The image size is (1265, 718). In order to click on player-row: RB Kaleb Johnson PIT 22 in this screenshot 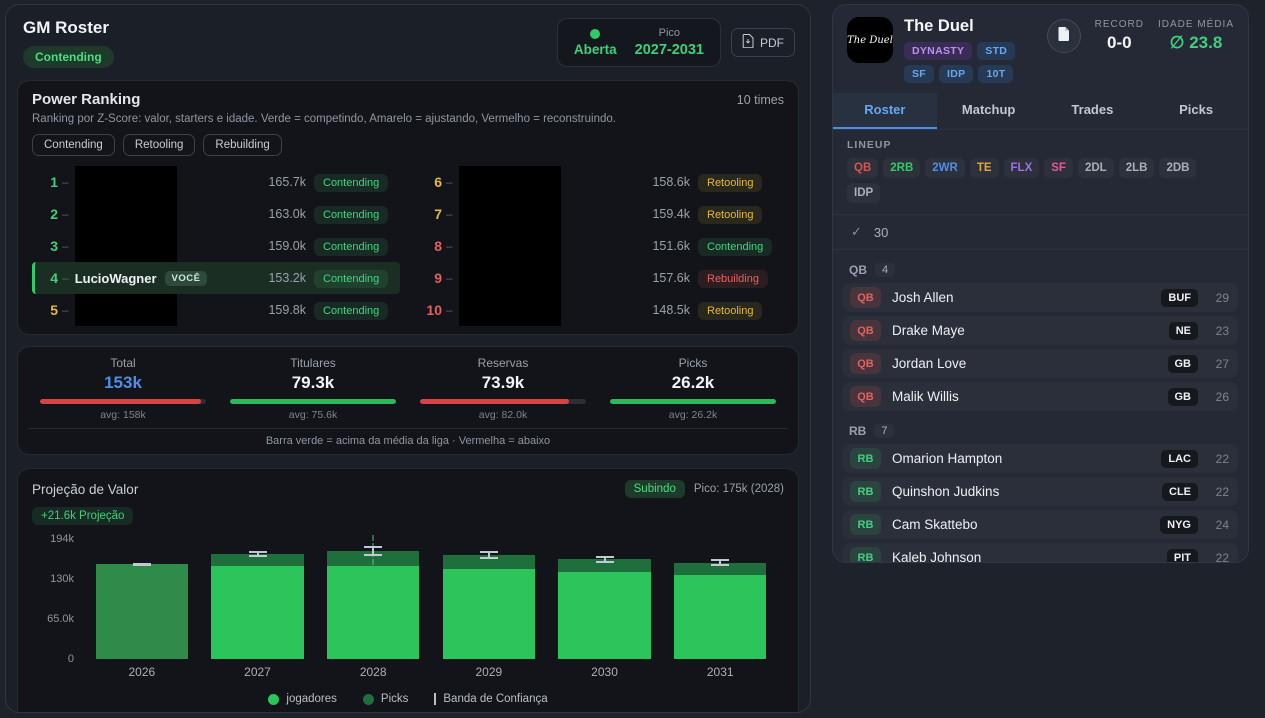, I will do `click(1040, 553)`.